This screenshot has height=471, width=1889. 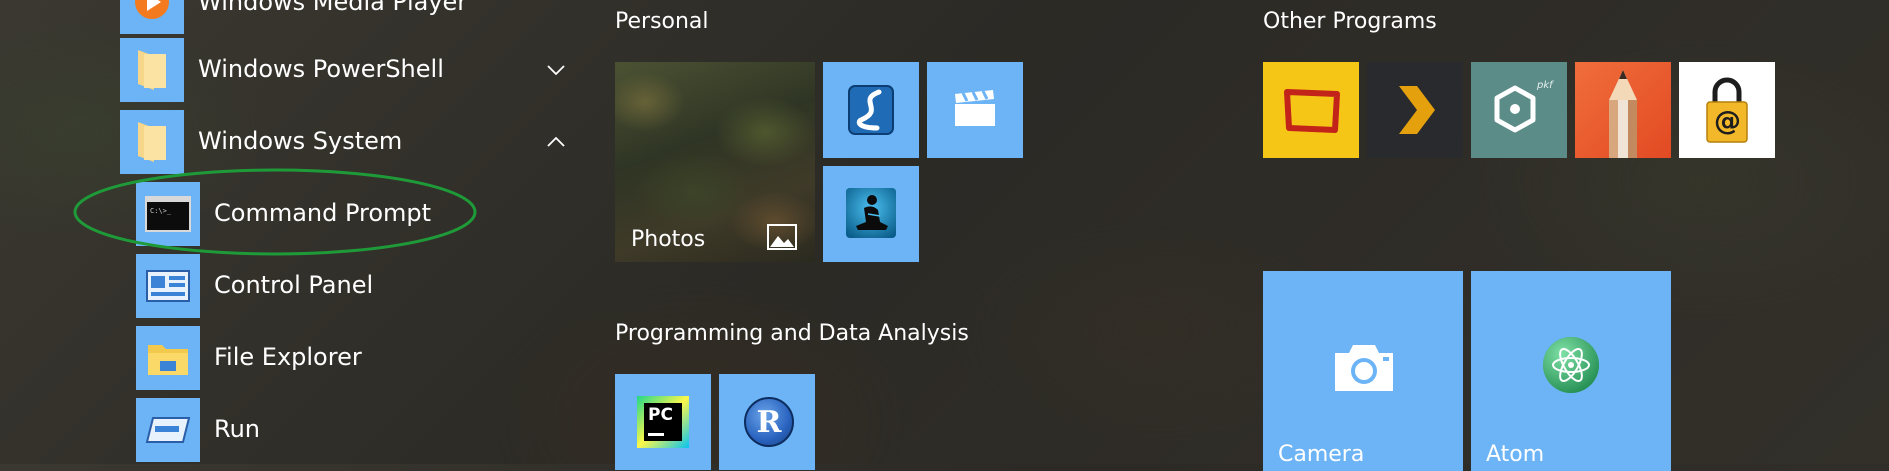 I want to click on app-item-label: File Explorer, so click(x=288, y=357).